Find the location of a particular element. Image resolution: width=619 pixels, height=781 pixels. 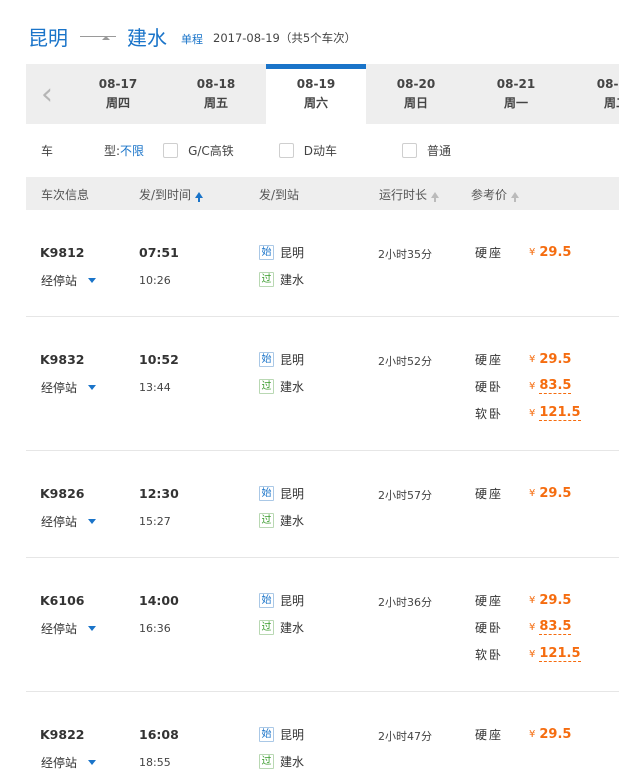

date-tab: 08-17 周四 is located at coordinates (118, 94).